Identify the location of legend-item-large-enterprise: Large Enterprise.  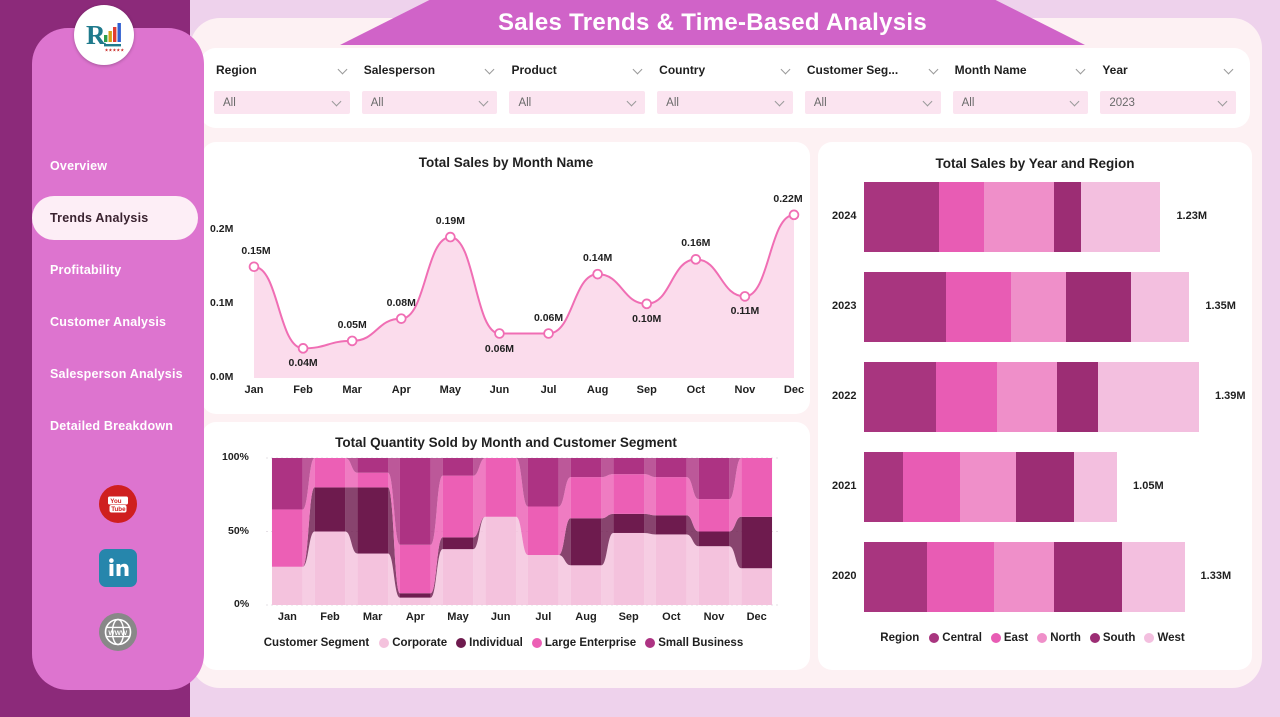
(584, 643).